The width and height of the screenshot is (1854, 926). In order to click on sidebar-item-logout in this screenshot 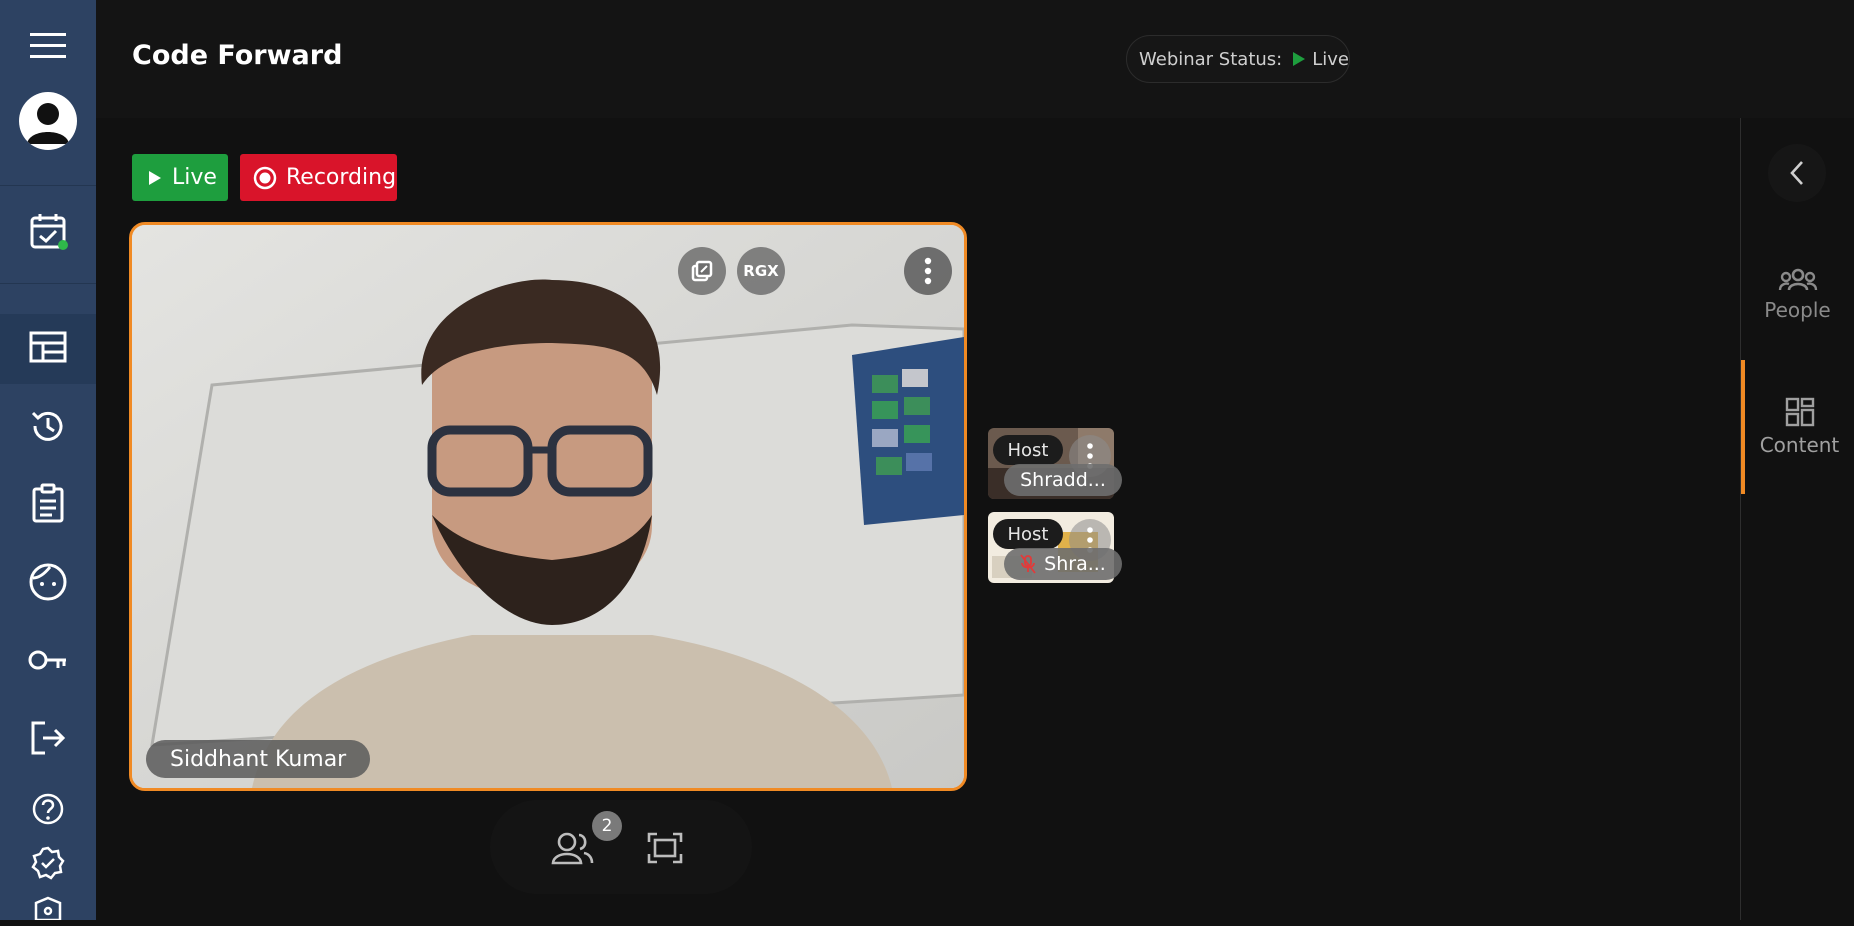, I will do `click(48, 740)`.